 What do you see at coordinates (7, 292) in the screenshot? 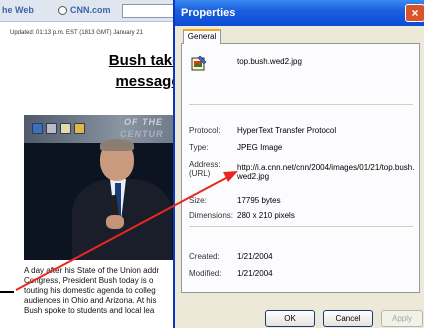
I see `margin-marker` at bounding box center [7, 292].